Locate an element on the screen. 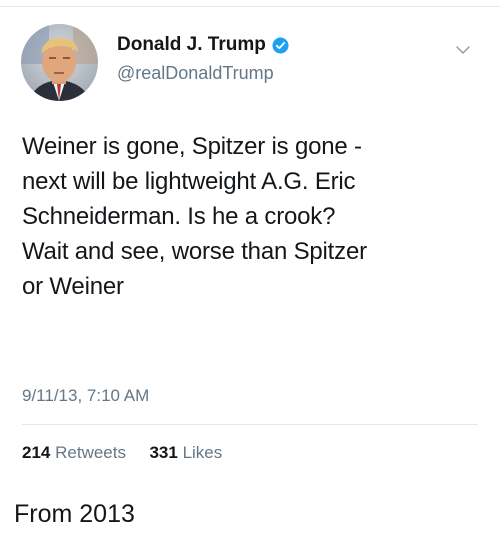 This screenshot has height=546, width=500. tweet-timestamp: 9/11/13, 7:10 AM is located at coordinates (85, 396).